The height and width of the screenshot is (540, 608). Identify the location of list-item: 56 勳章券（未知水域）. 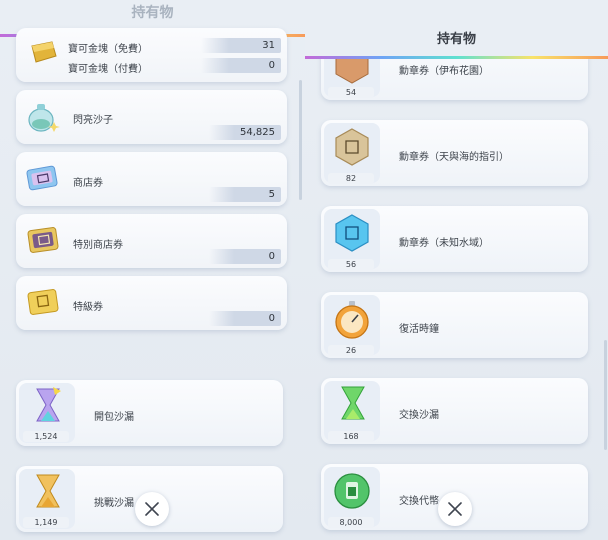
(454, 239).